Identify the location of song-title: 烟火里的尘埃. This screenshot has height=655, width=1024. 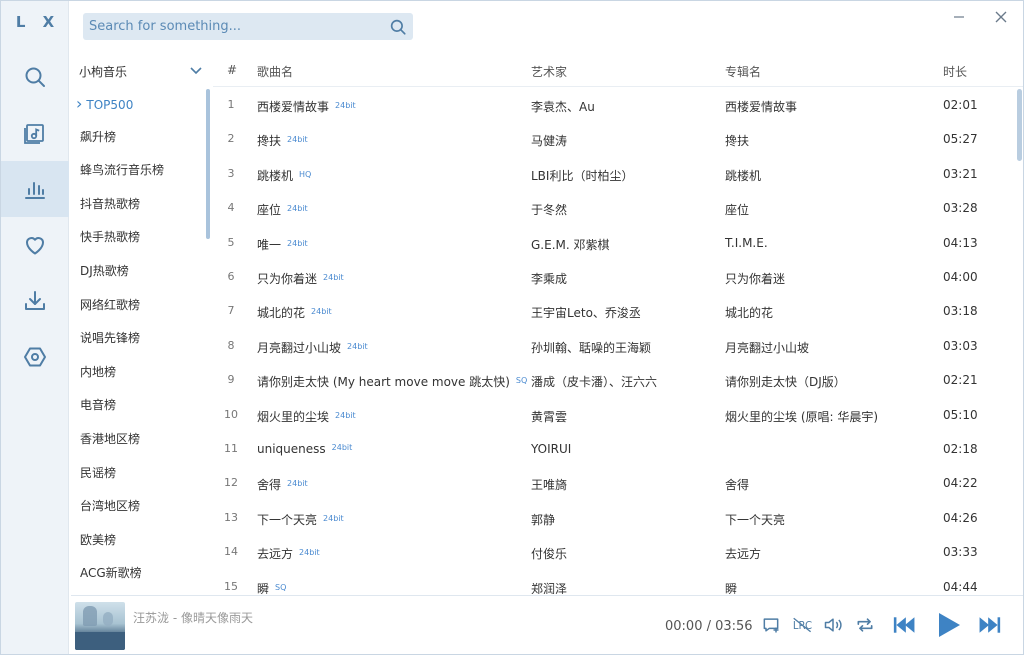
(293, 416).